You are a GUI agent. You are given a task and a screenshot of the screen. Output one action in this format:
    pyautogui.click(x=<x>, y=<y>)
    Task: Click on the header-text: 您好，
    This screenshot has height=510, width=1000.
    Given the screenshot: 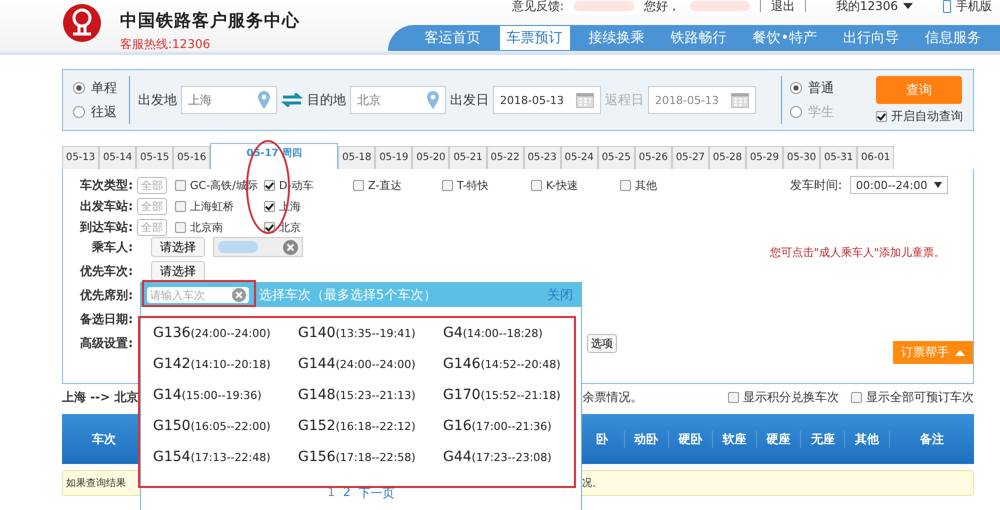 What is the action you would take?
    pyautogui.click(x=662, y=7)
    